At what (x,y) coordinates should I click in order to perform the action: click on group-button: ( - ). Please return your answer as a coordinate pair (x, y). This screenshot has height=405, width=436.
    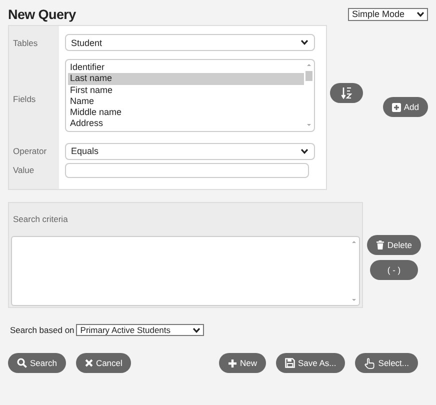
    Looking at the image, I should click on (394, 270).